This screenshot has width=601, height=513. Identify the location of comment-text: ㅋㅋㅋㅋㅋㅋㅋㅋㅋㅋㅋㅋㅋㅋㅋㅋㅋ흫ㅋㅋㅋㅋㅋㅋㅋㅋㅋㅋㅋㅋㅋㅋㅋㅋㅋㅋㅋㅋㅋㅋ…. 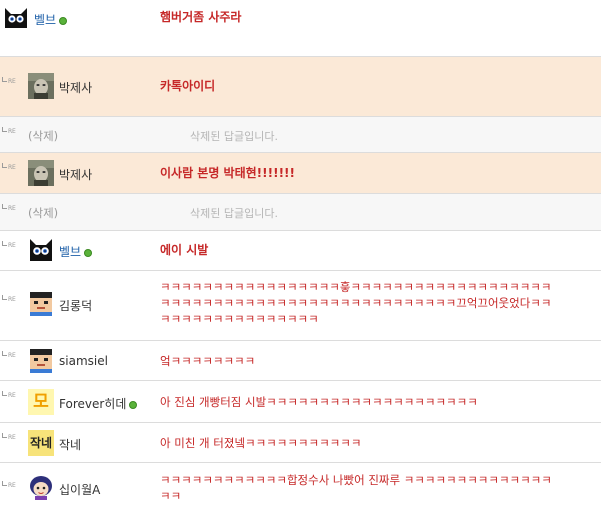
(356, 303).